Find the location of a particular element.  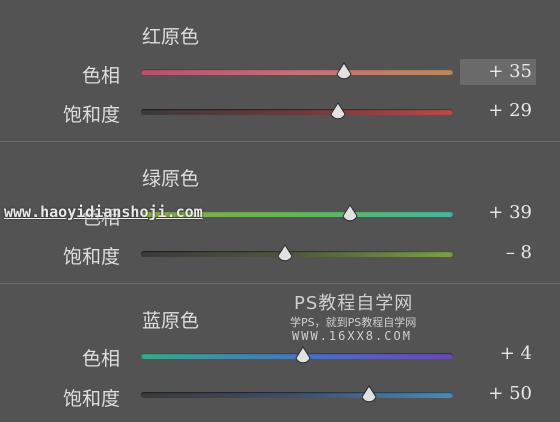

red-saturation-slider-thumb is located at coordinates (338, 112).